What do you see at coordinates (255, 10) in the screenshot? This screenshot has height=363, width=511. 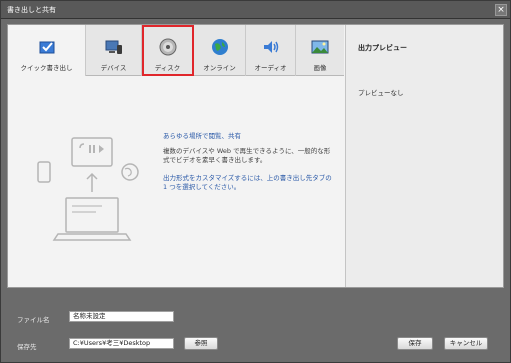 I see `title-bar: 書き出しと共有 ×` at bounding box center [255, 10].